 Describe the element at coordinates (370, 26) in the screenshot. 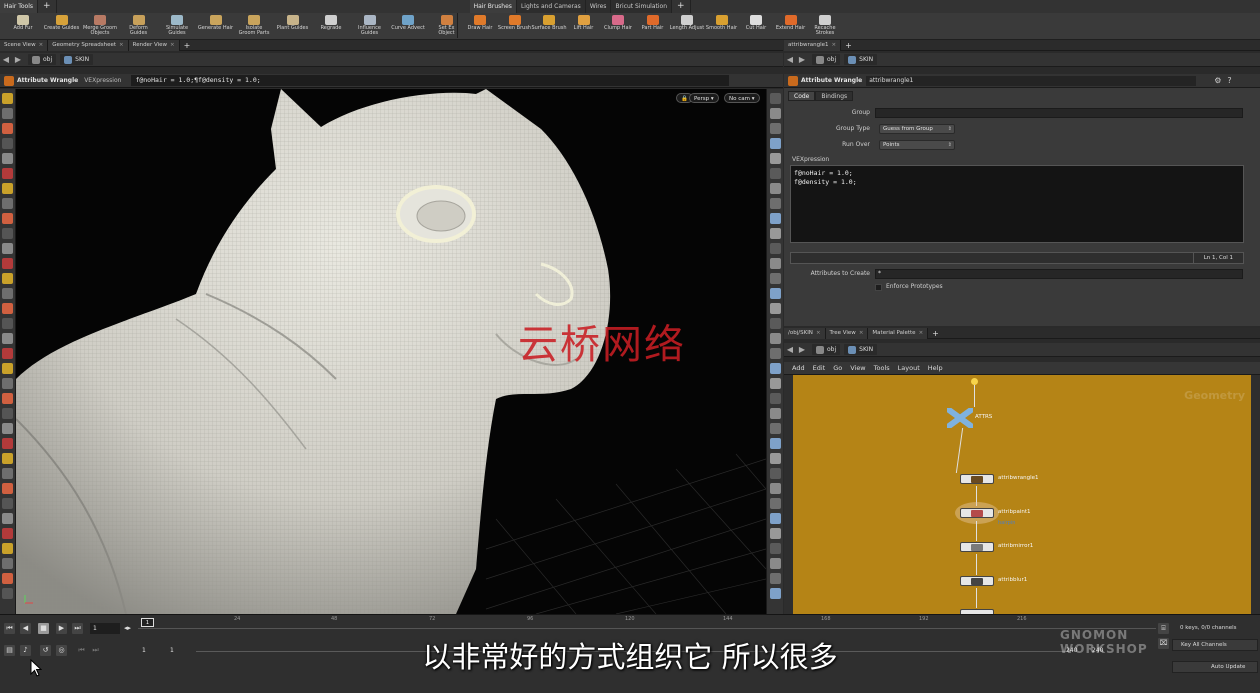

I see `shelf-tool-influence: Influence Guides` at that location.